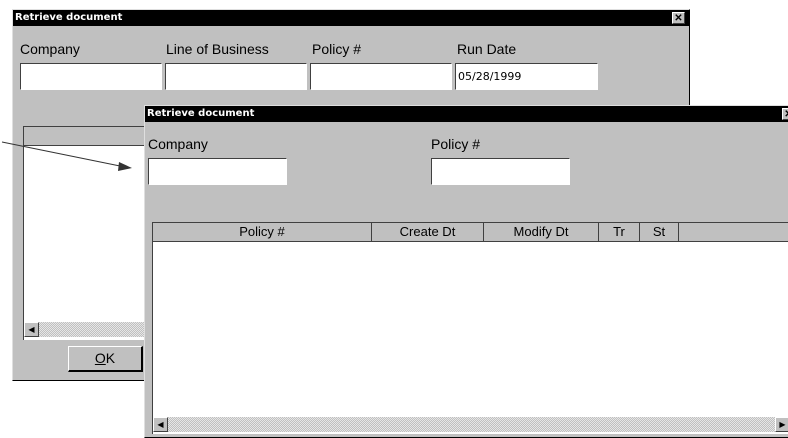  Describe the element at coordinates (337, 49) in the screenshot. I see `back-policy-label: Policy #` at that location.